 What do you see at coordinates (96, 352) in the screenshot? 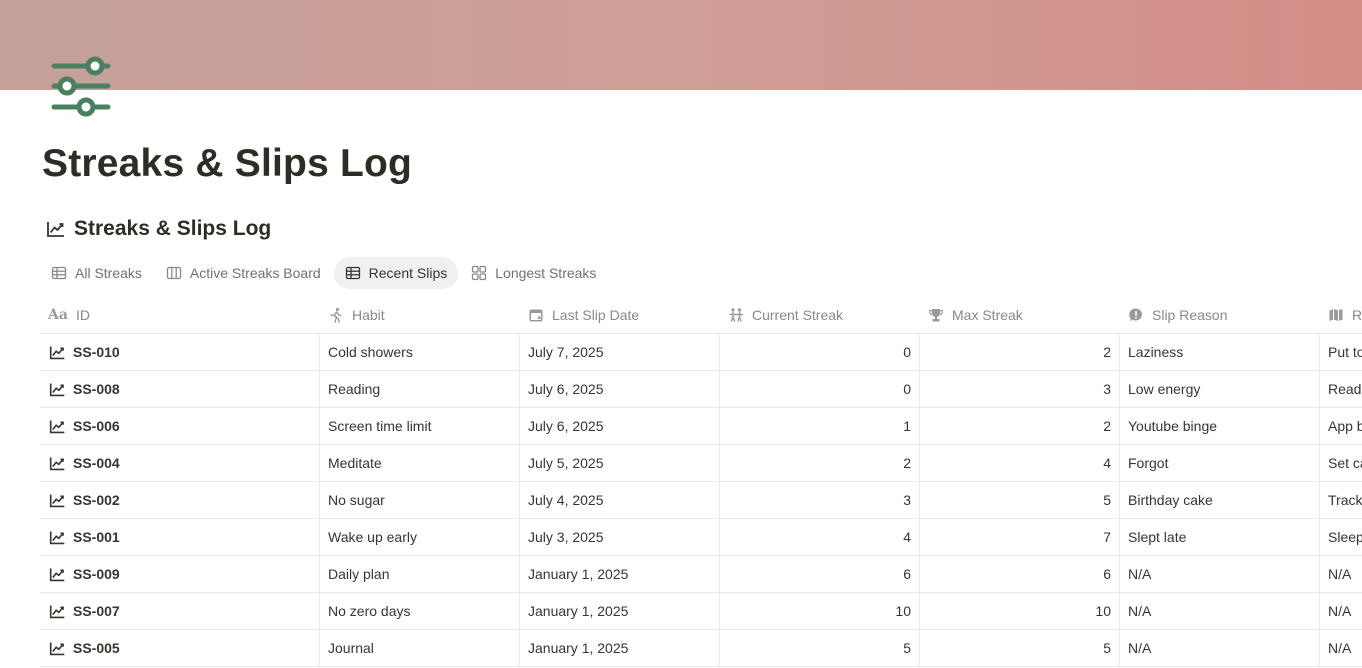
I see `row-id: SS-010` at bounding box center [96, 352].